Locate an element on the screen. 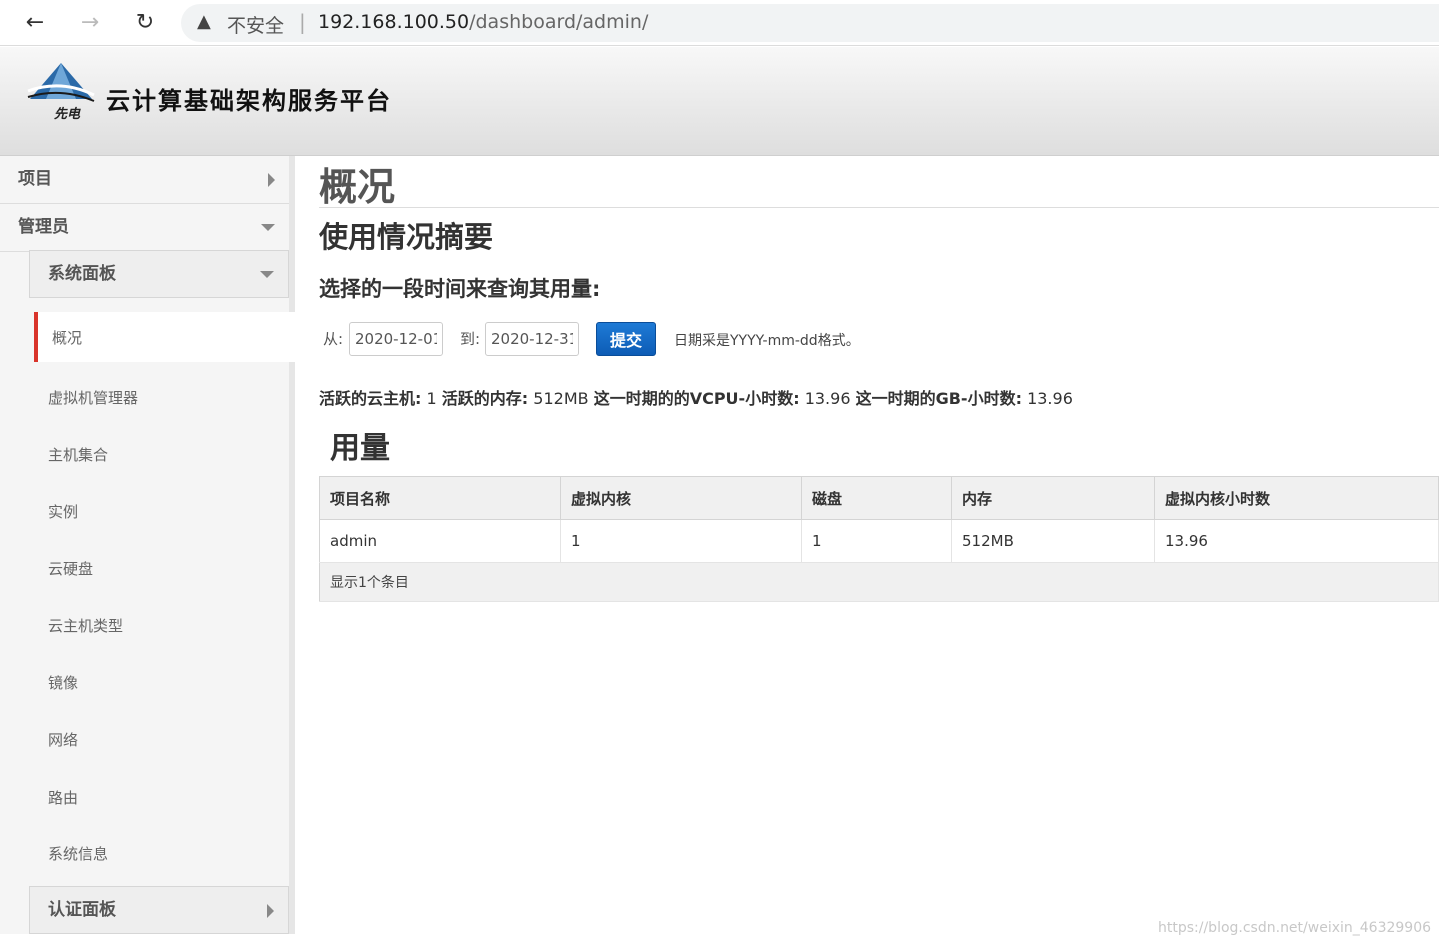 Image resolution: width=1439 pixels, height=948 pixels. sidebar-item-images: 镜像 is located at coordinates (63, 682).